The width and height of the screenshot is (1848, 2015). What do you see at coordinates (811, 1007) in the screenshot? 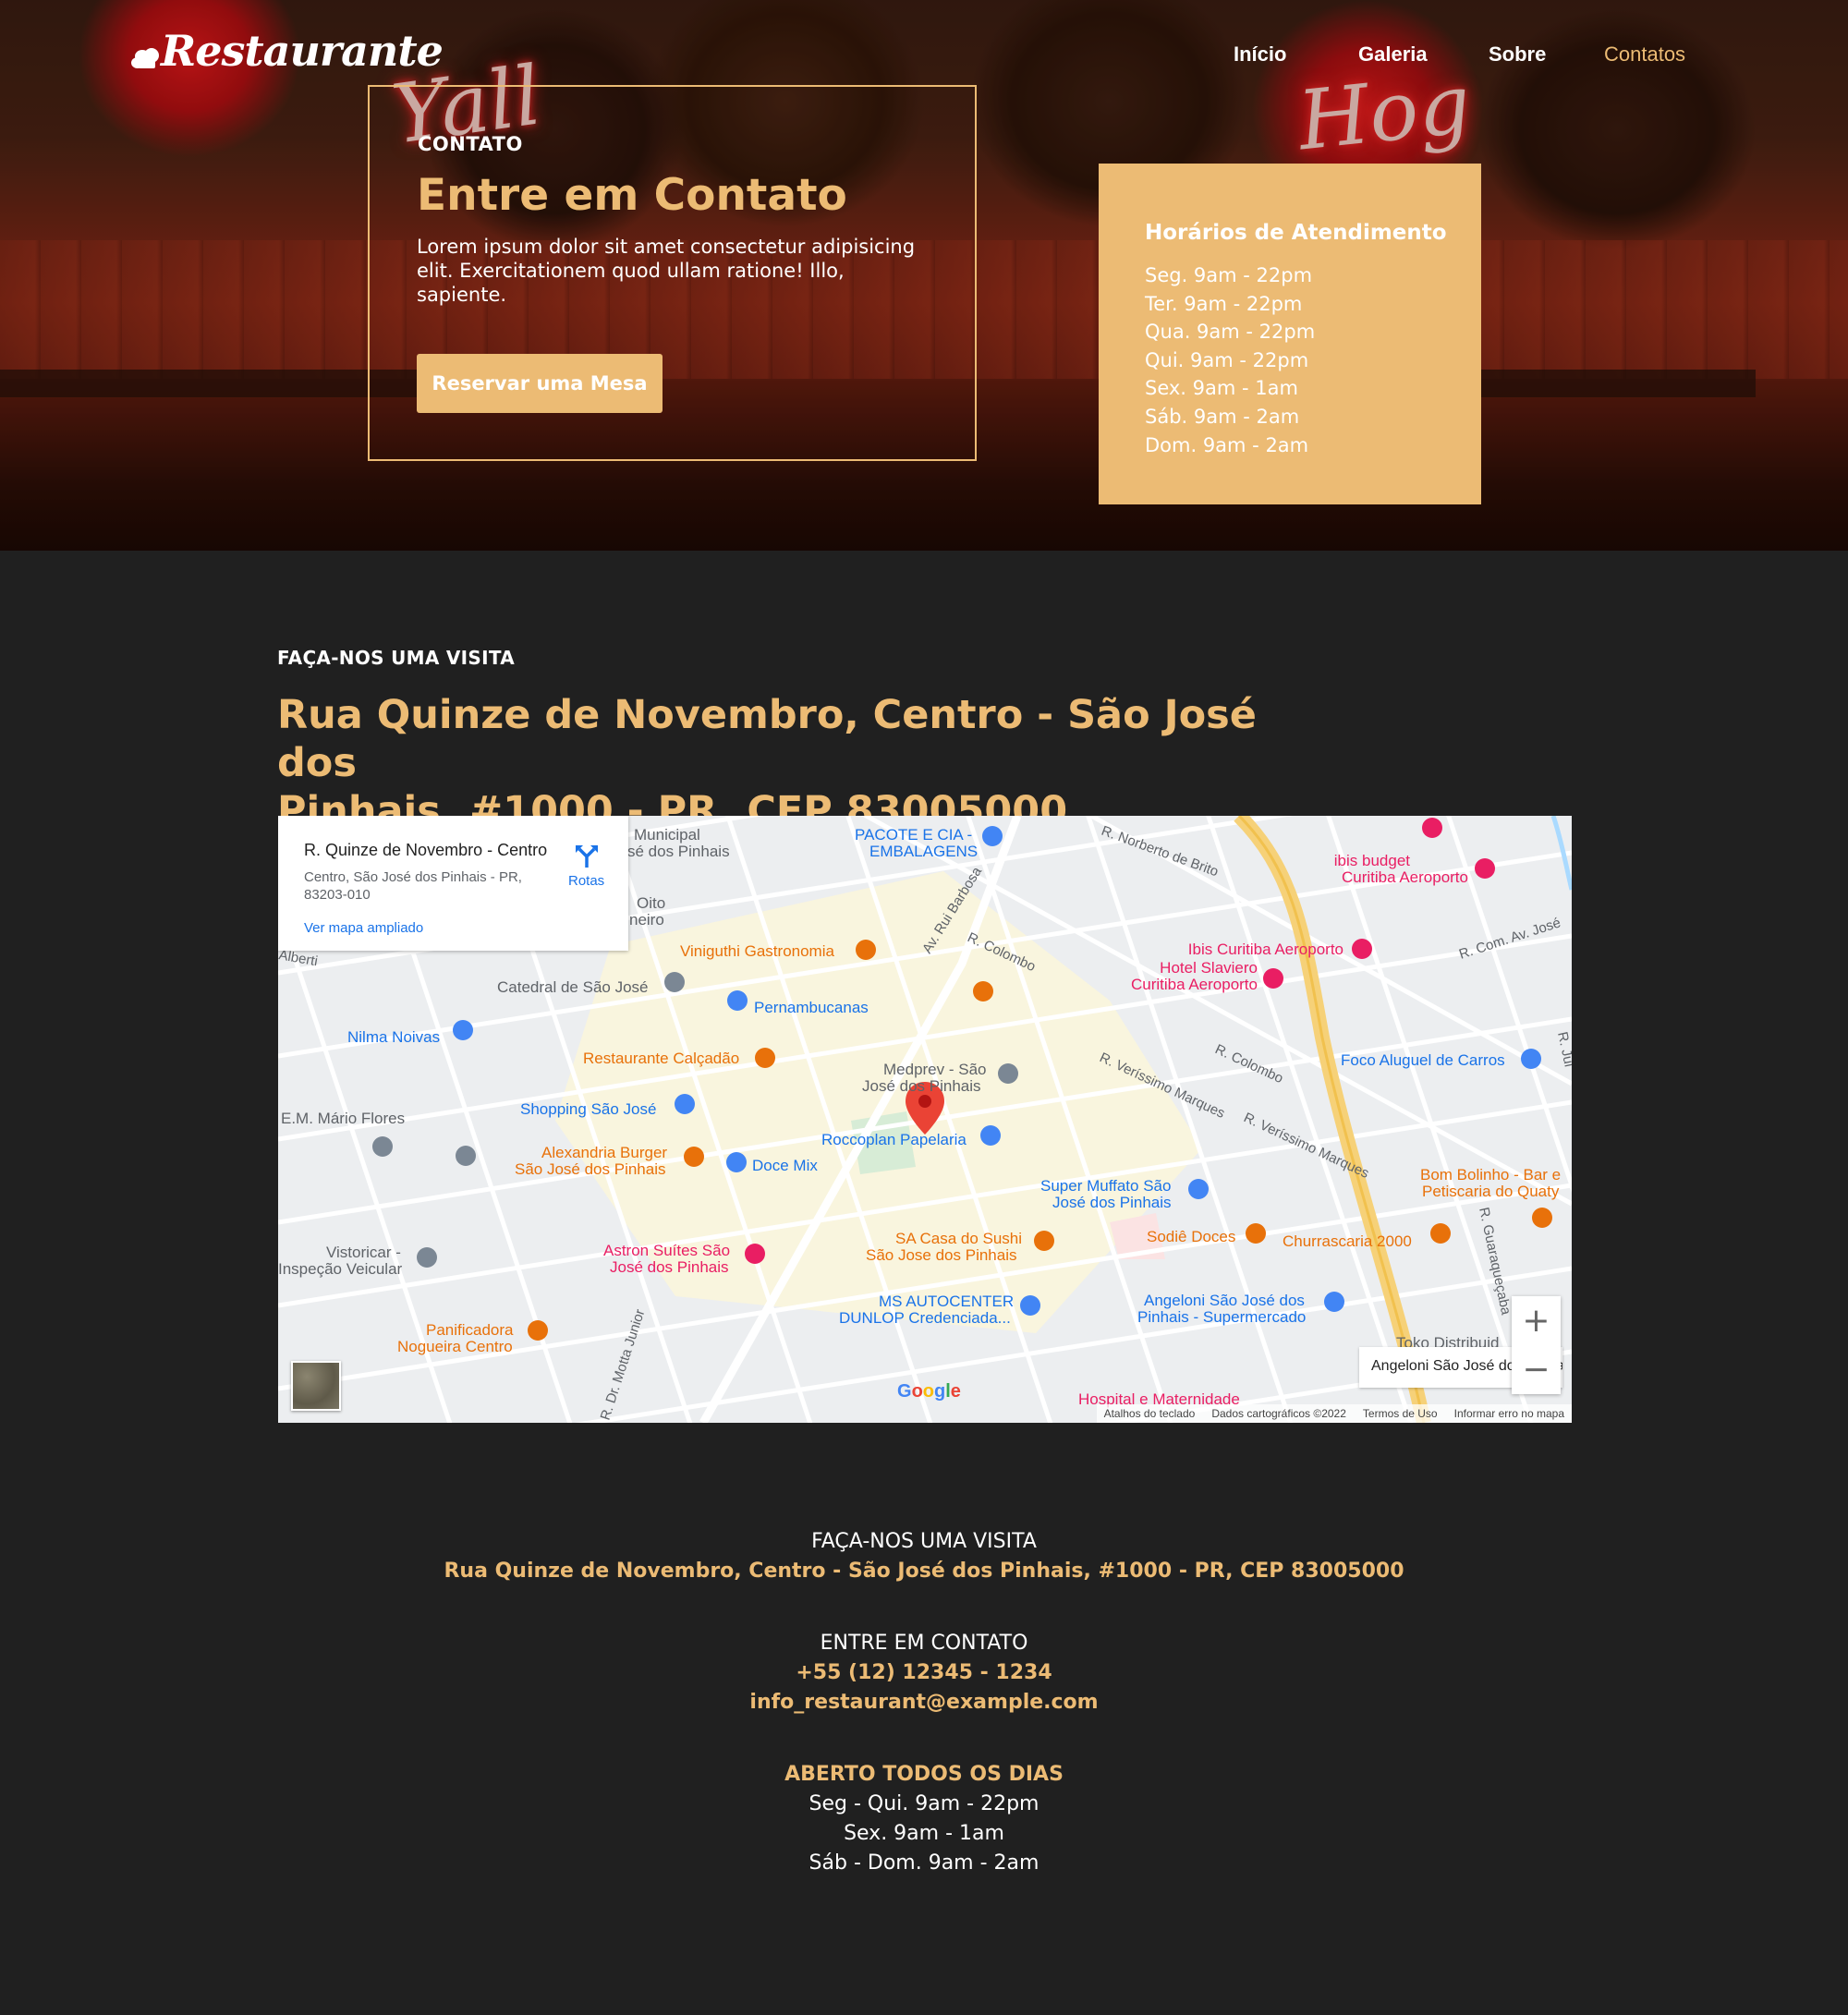
I see `svg-text: Pernambucanas` at bounding box center [811, 1007].